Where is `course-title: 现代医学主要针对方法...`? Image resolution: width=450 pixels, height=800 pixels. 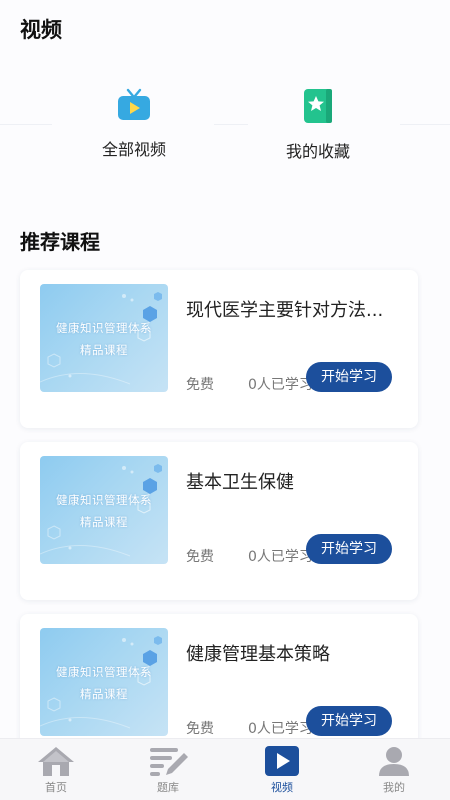
course-title: 现代医学主要针对方法... is located at coordinates (285, 310).